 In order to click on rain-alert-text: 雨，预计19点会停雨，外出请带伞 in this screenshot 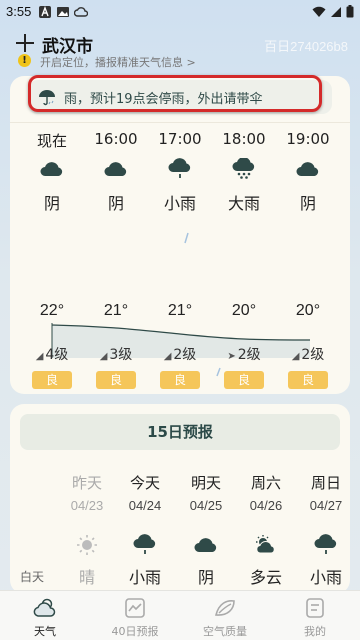, I will do `click(163, 99)`.